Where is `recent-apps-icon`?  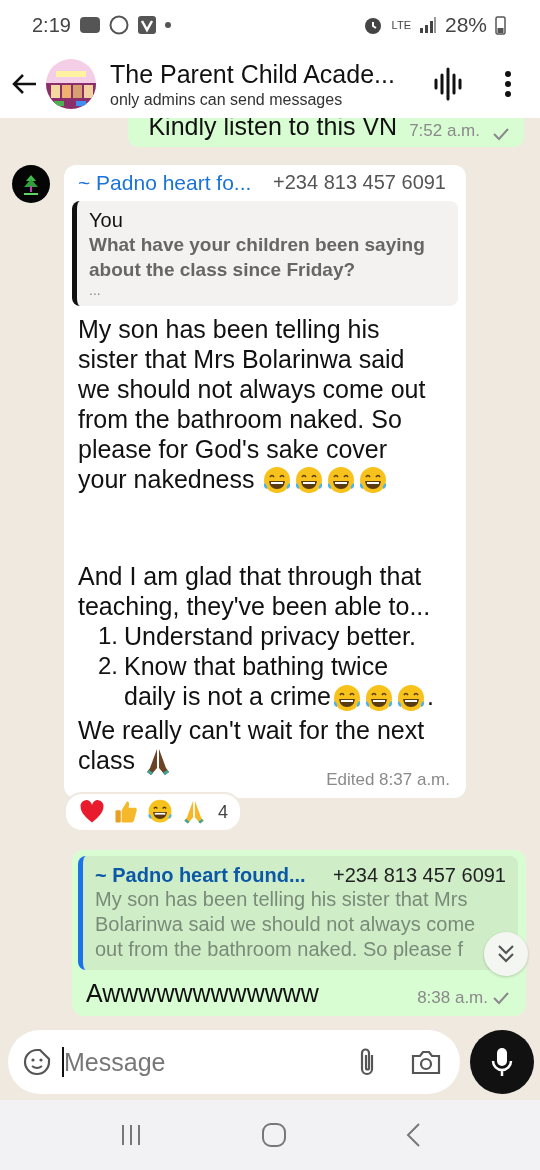
recent-apps-icon is located at coordinates (131, 1135).